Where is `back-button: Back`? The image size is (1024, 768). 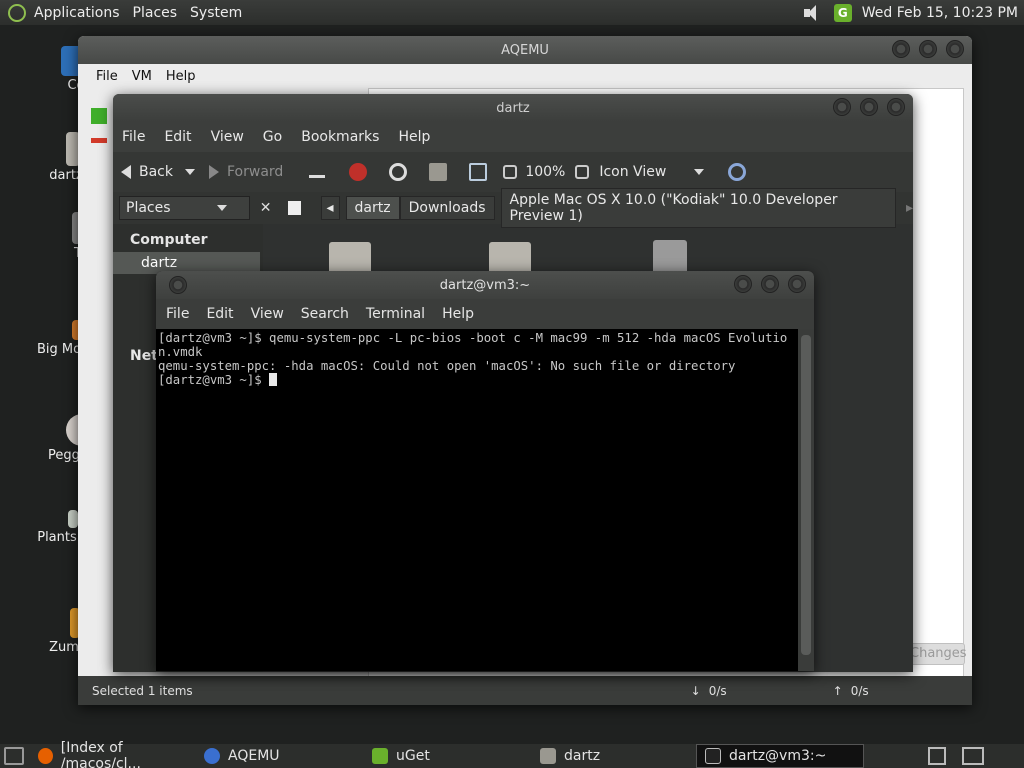 back-button: Back is located at coordinates (158, 172).